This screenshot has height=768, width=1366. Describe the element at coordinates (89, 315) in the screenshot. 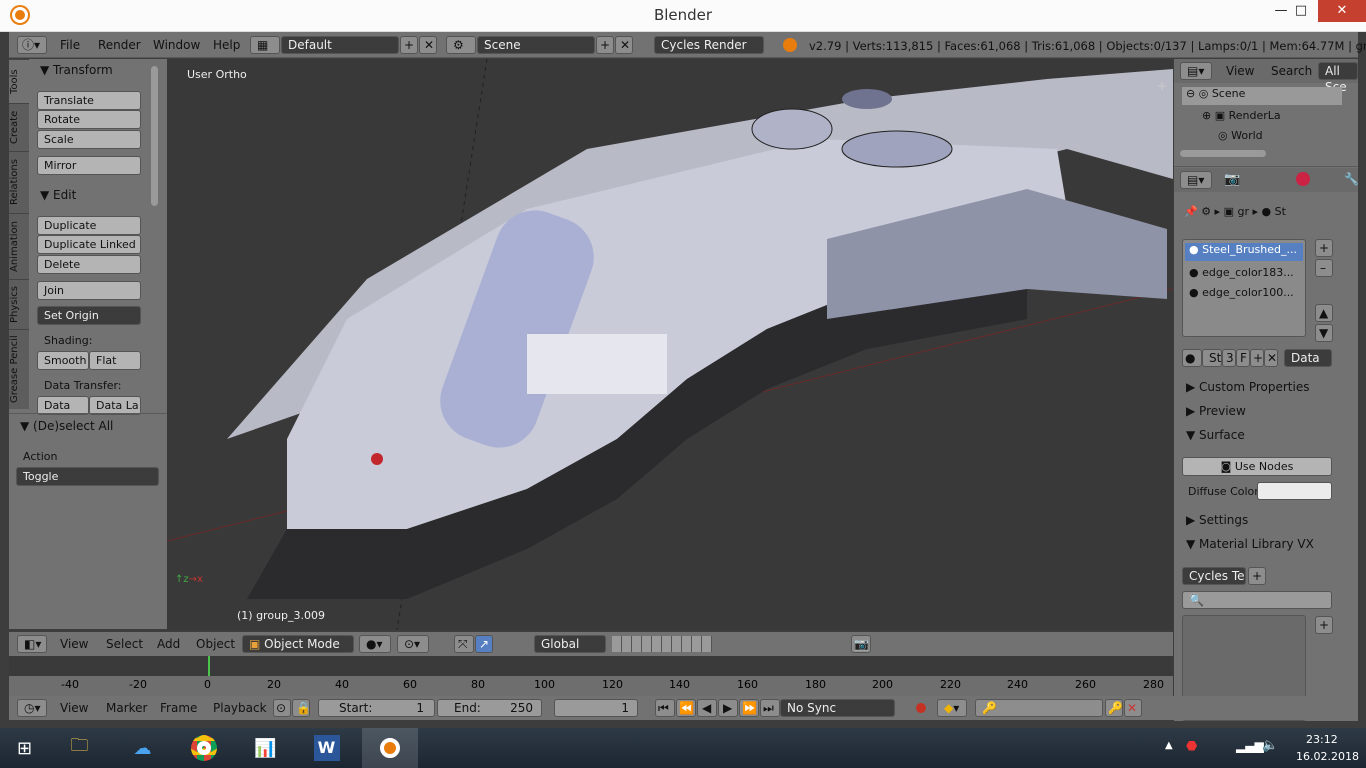

I see `set-origin-select: Set Origin` at that location.